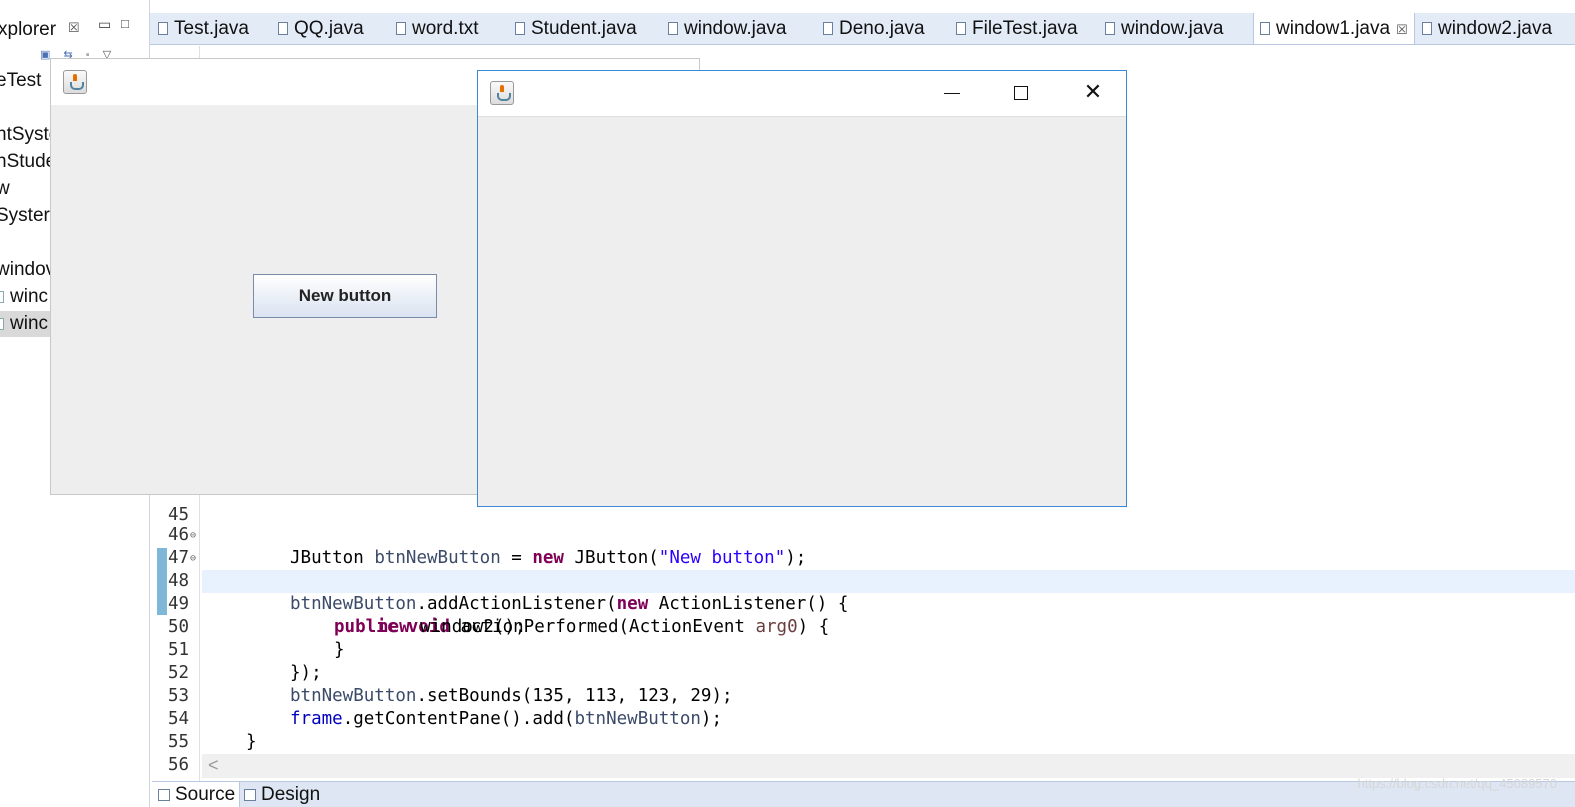 Image resolution: width=1575 pixels, height=807 pixels. Describe the element at coordinates (952, 93) in the screenshot. I see `minimize-icon` at that location.